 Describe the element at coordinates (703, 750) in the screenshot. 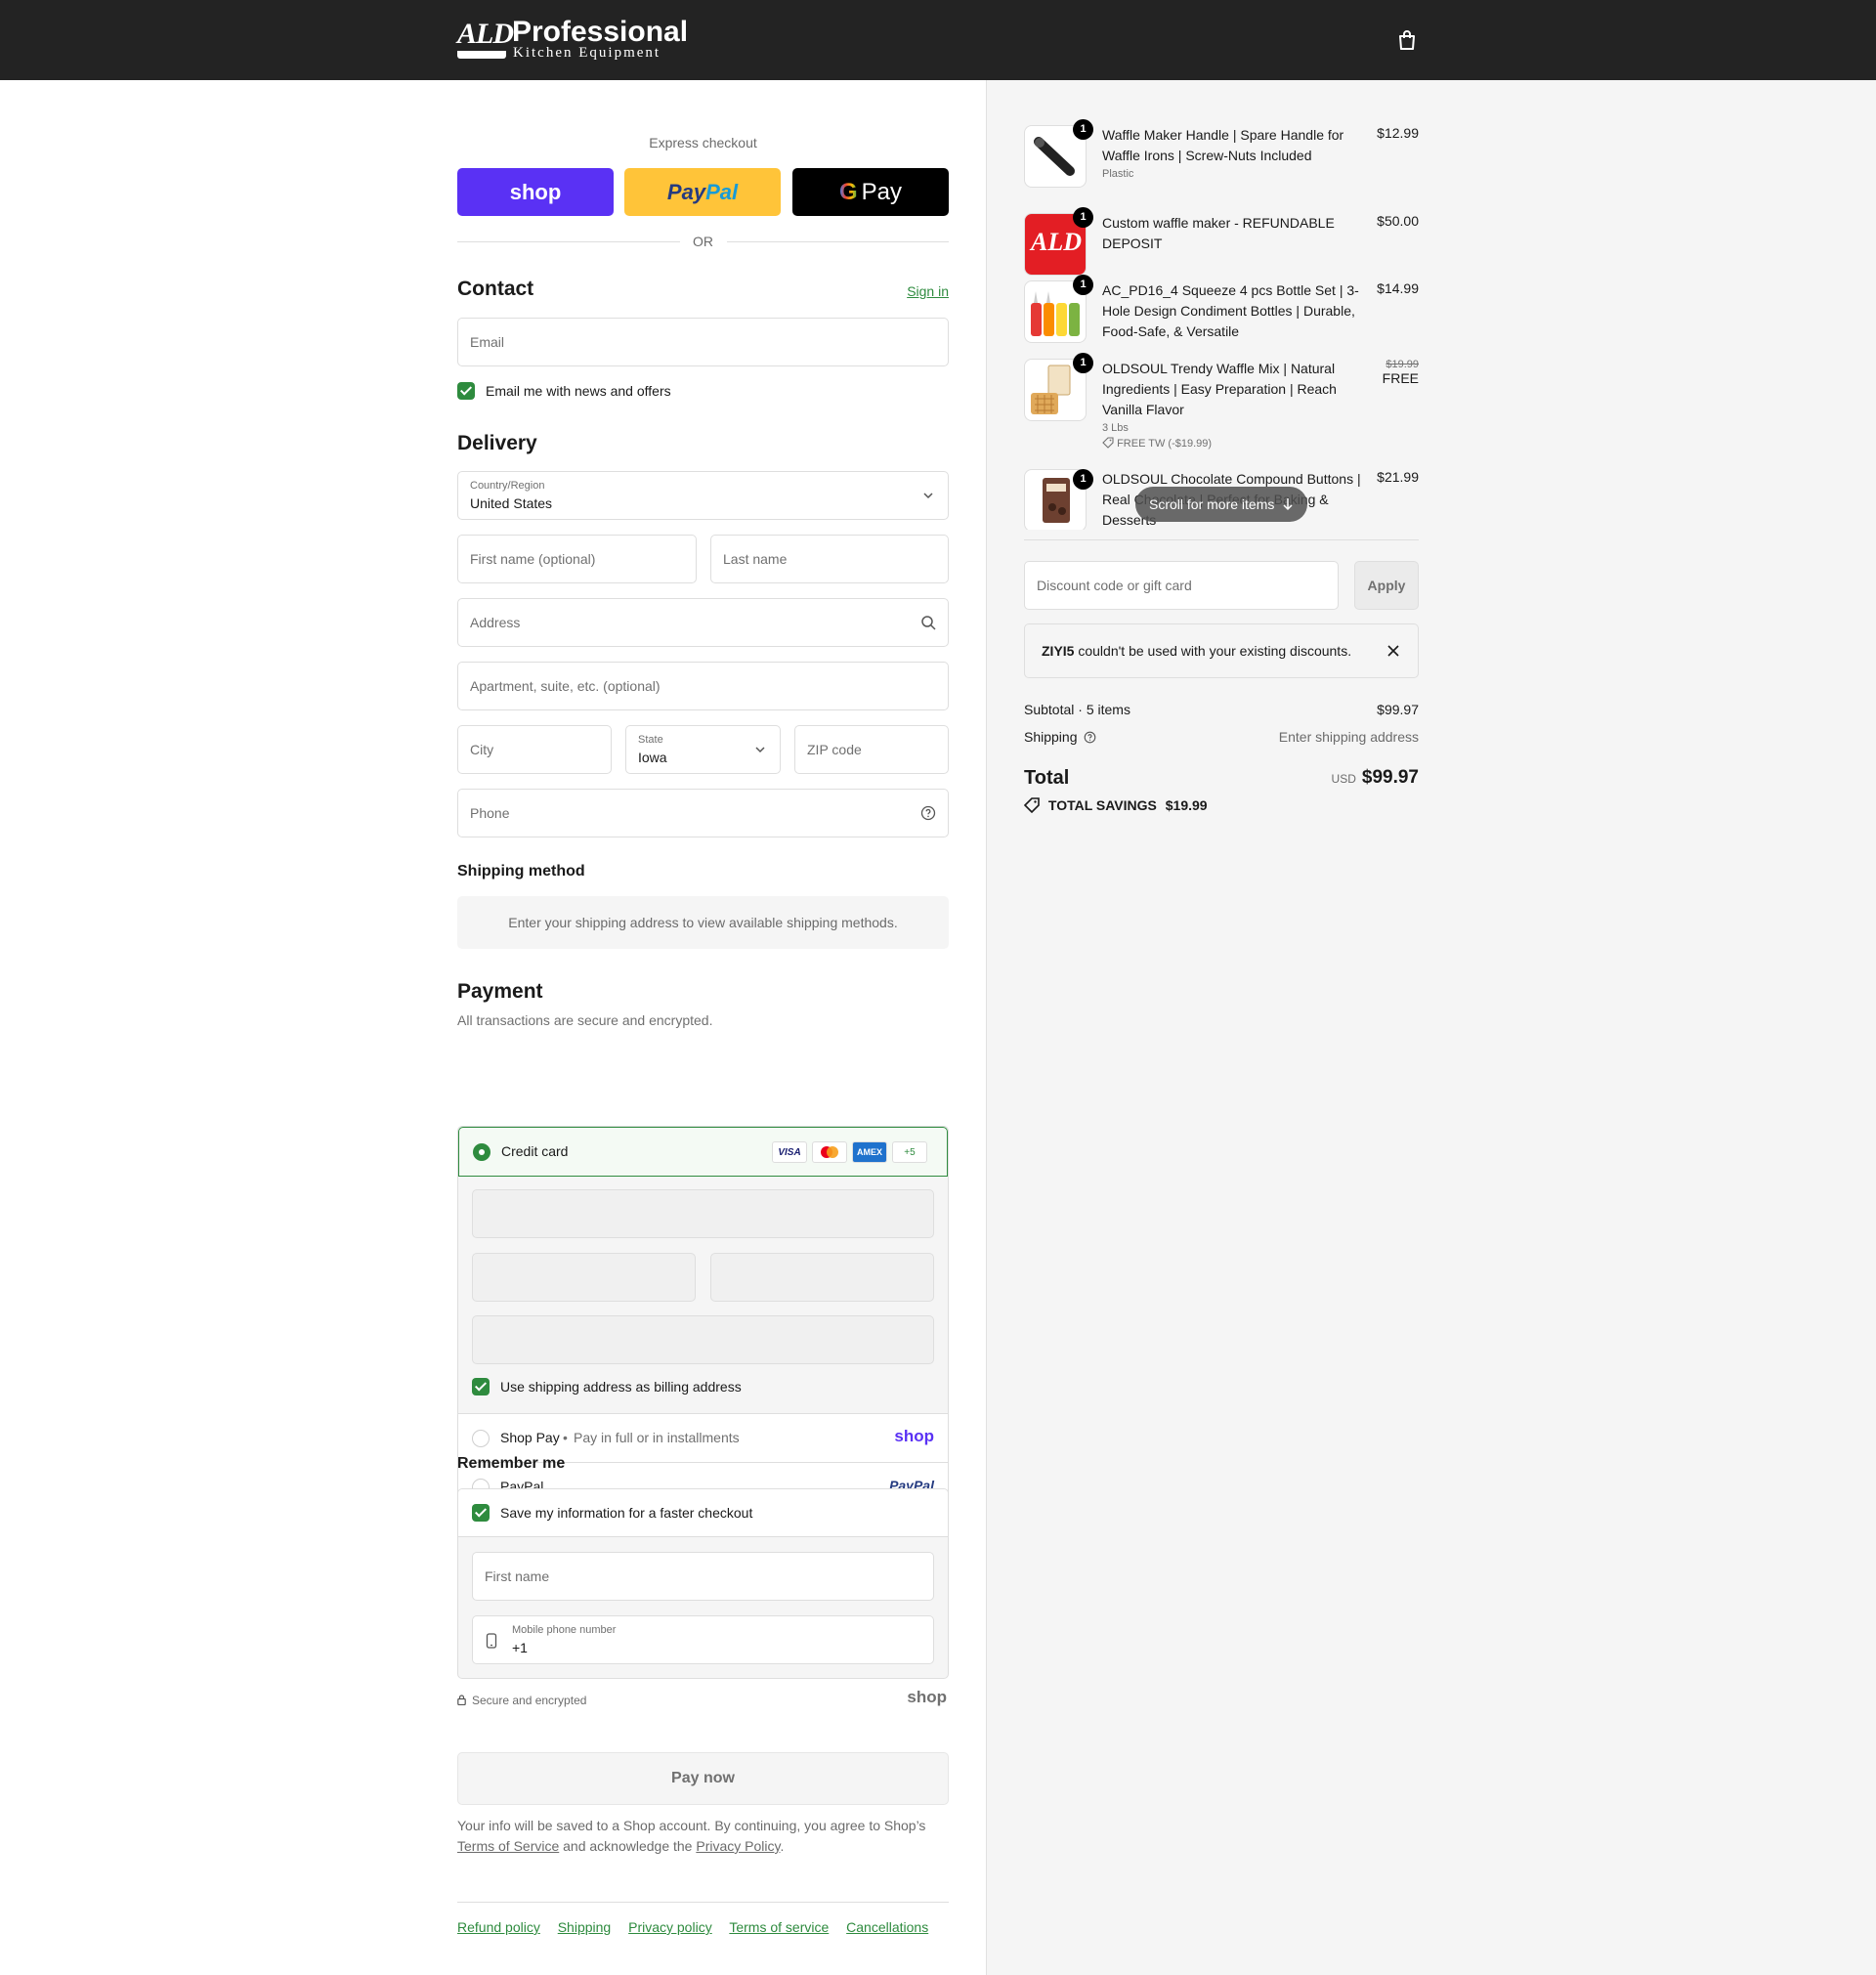

I see `state-select: State Iowa` at that location.